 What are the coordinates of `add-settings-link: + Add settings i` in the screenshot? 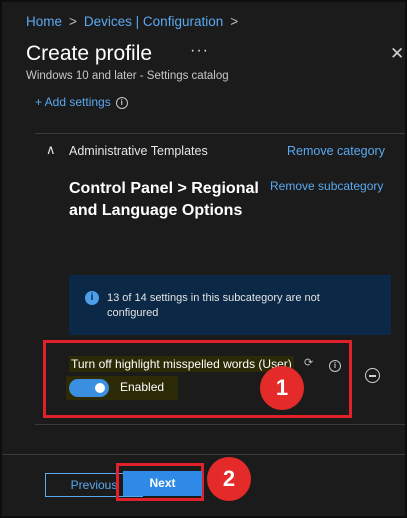 It's located at (81, 102).